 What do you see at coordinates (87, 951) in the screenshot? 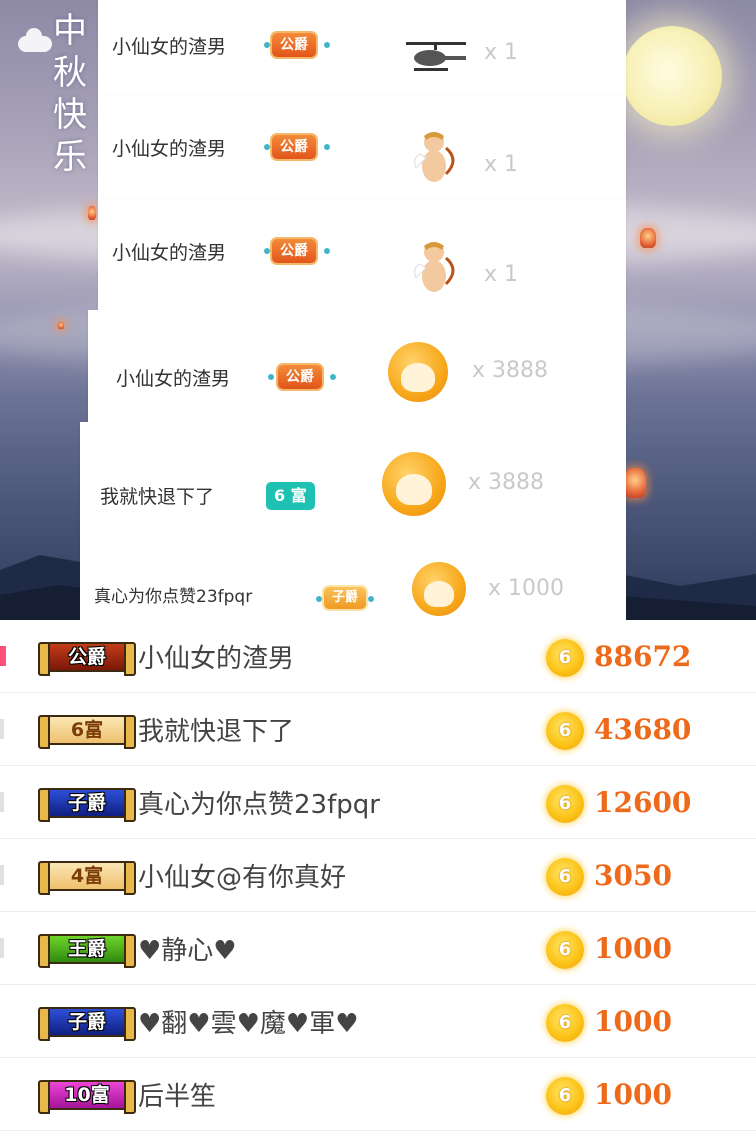
I see `level-badge: 王爵` at bounding box center [87, 951].